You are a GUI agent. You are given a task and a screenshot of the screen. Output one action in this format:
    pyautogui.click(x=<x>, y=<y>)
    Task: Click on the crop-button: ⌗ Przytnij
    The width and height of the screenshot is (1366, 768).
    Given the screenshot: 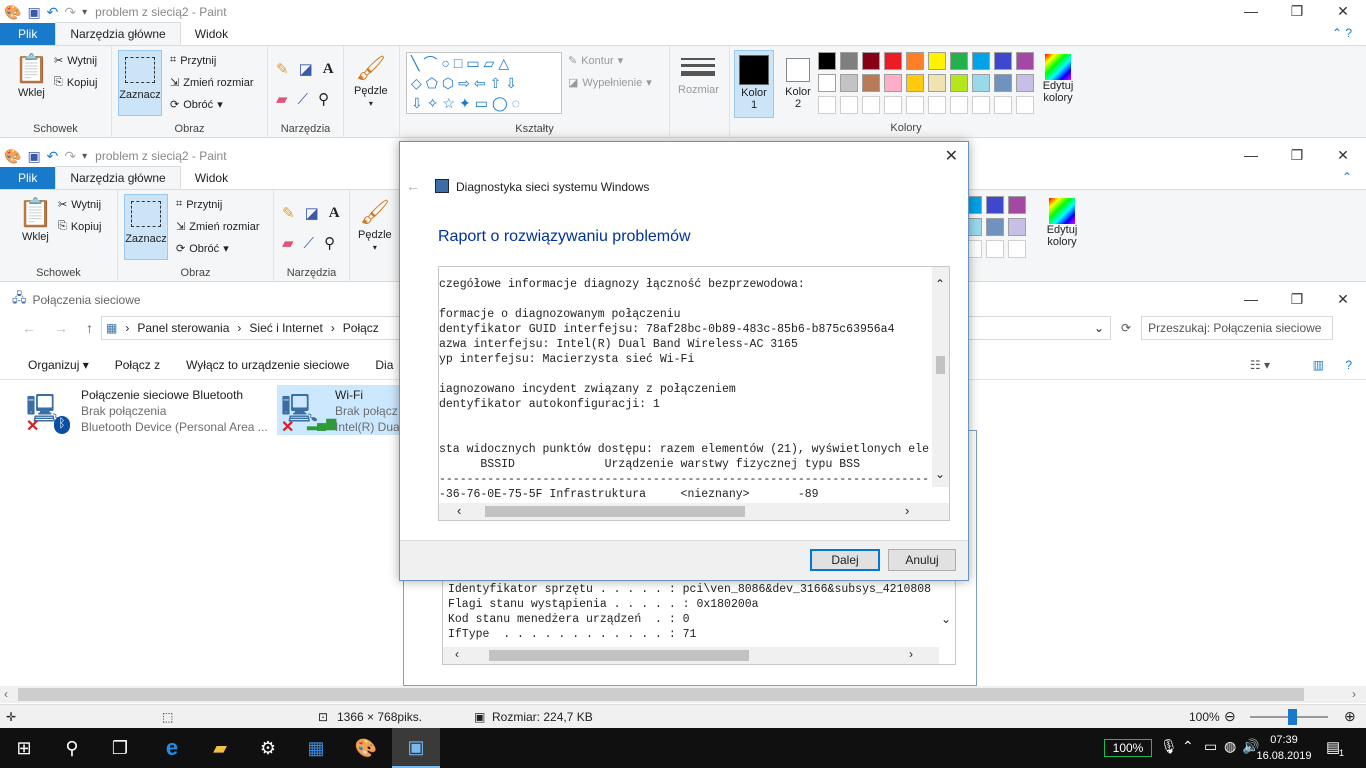 What is the action you would take?
    pyautogui.click(x=199, y=204)
    